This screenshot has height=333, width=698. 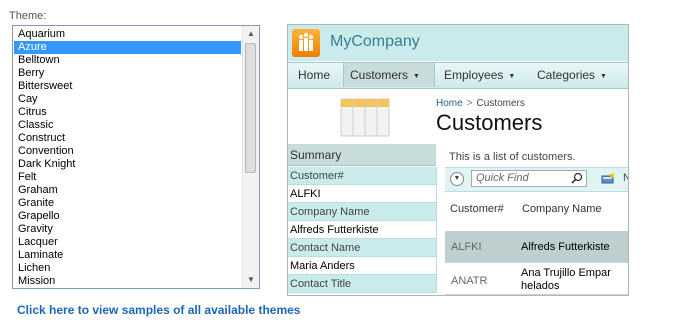 What do you see at coordinates (529, 178) in the screenshot?
I see `quick-find-input: Quick Find` at bounding box center [529, 178].